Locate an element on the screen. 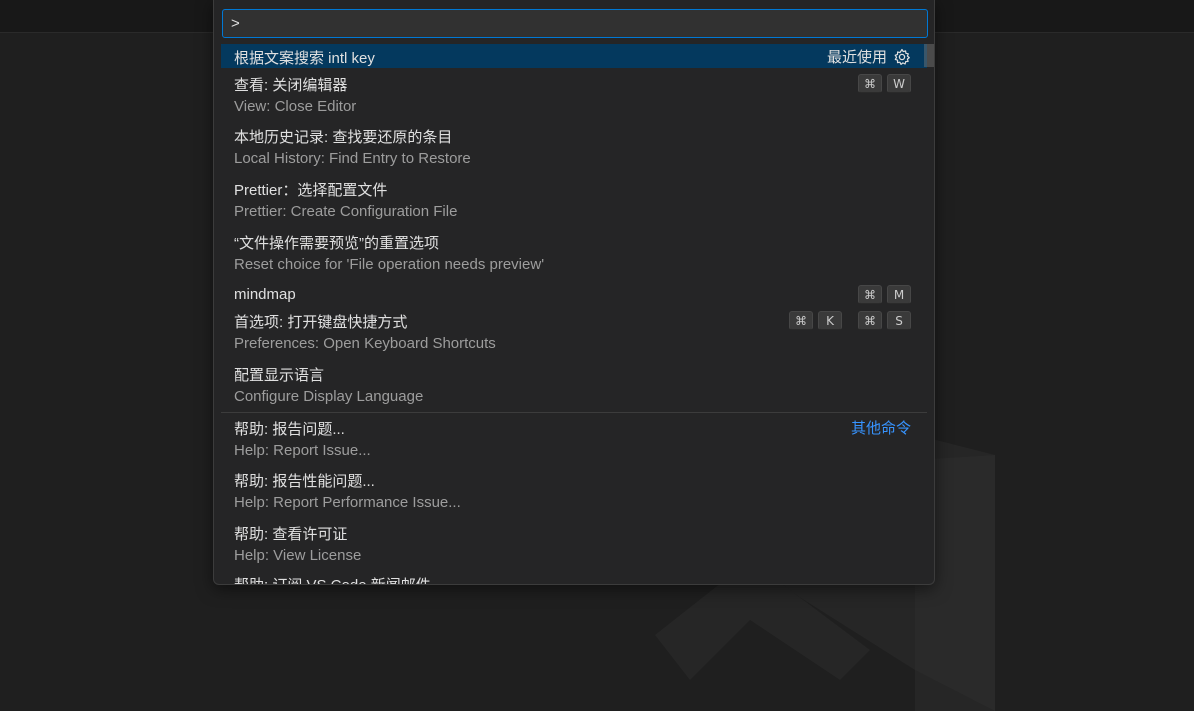 Image resolution: width=1194 pixels, height=711 pixels. command-input is located at coordinates (579, 23).